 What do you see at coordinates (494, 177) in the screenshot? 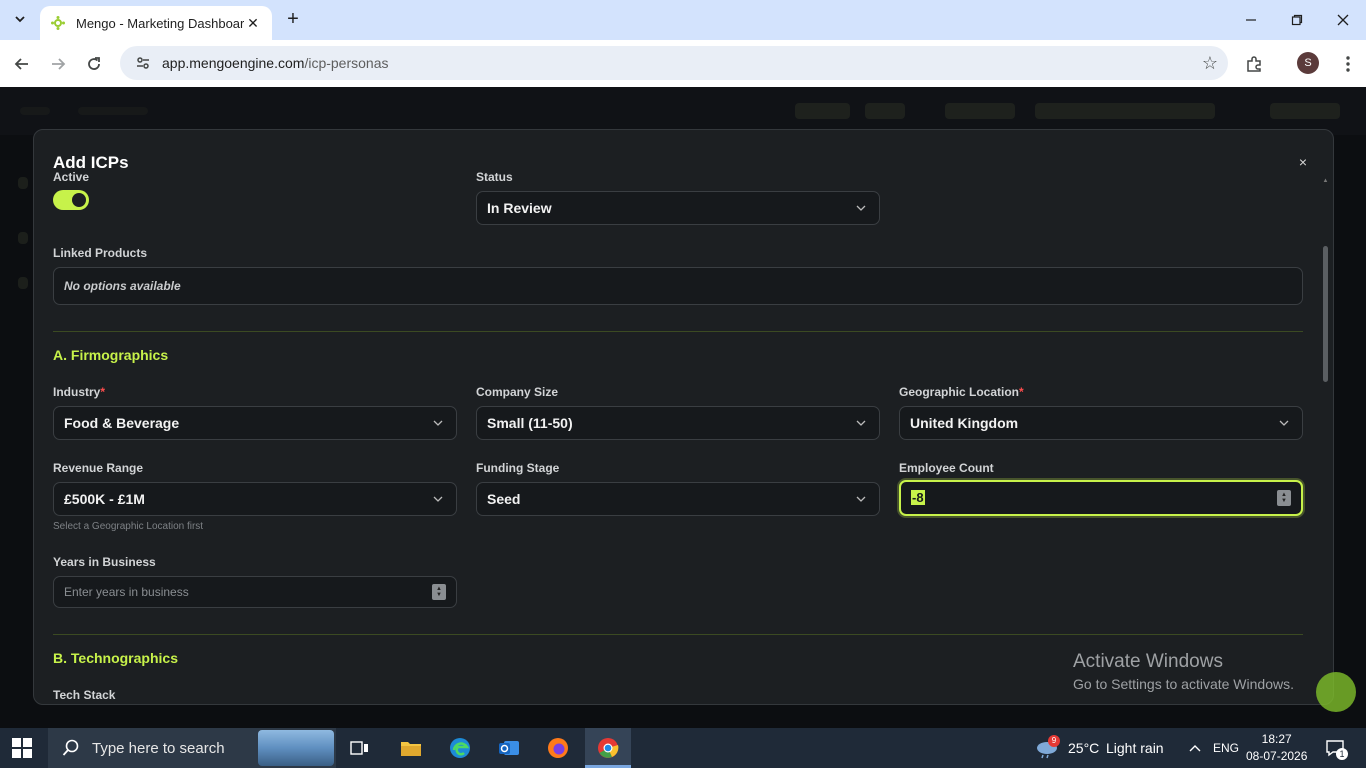
I see `status-label: Status` at bounding box center [494, 177].